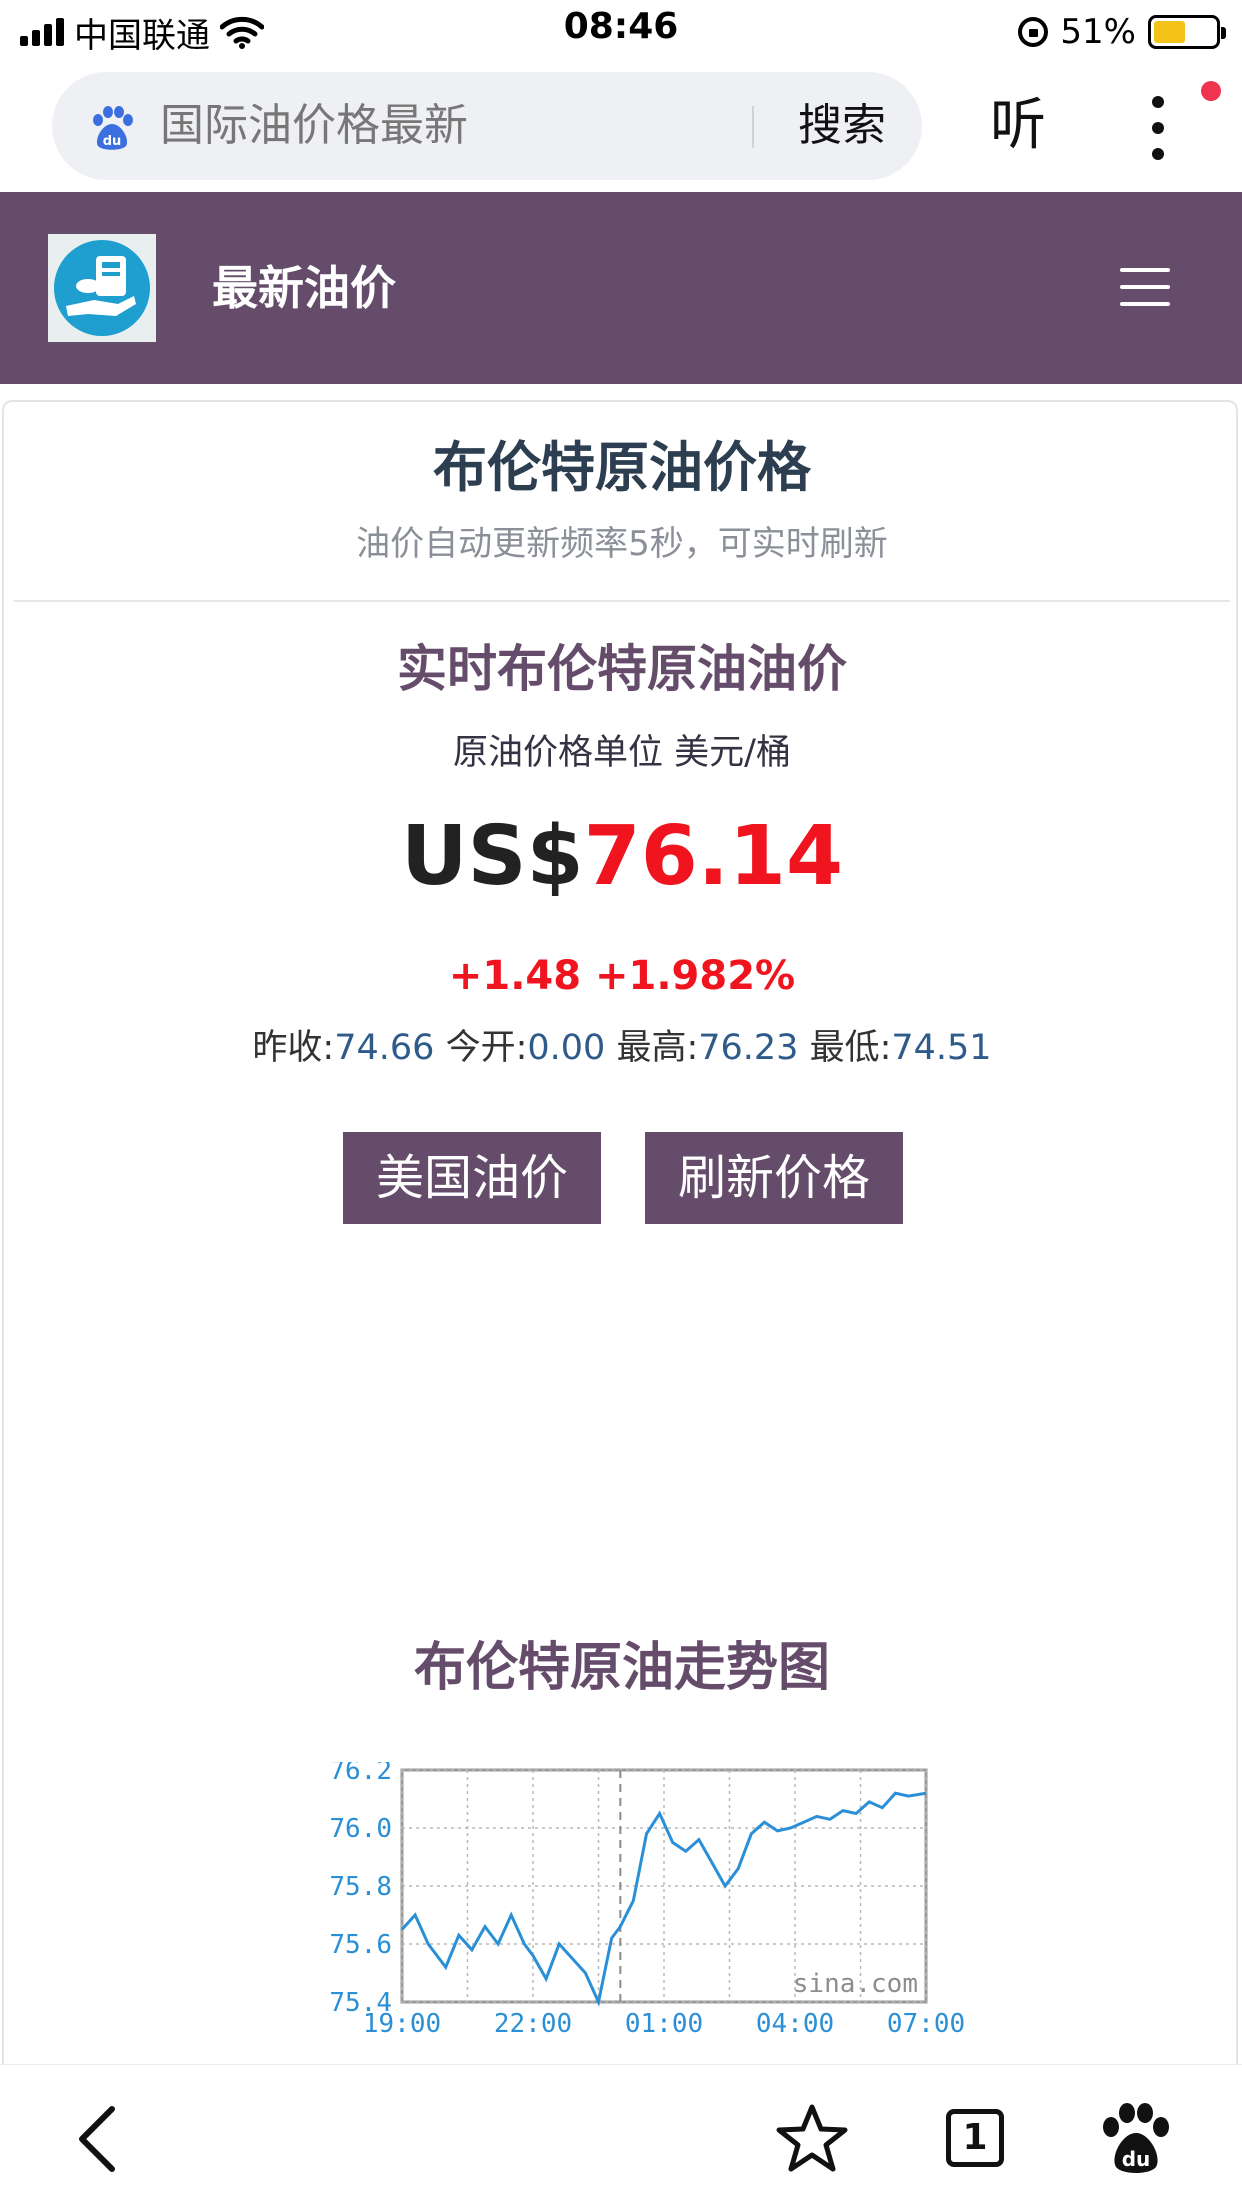 Image resolution: width=1242 pixels, height=2208 pixels. I want to click on x-tick-label: 19:00, so click(402, 2024).